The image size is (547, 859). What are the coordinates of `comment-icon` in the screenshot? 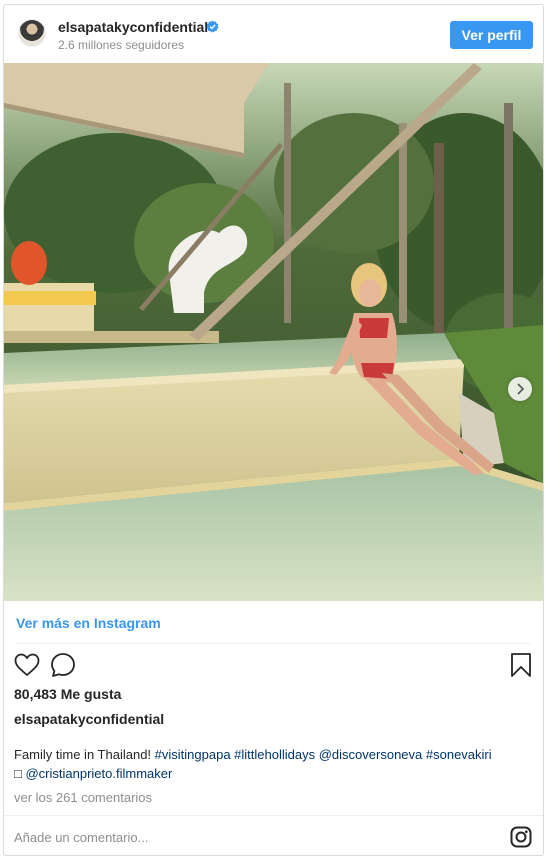 It's located at (63, 665).